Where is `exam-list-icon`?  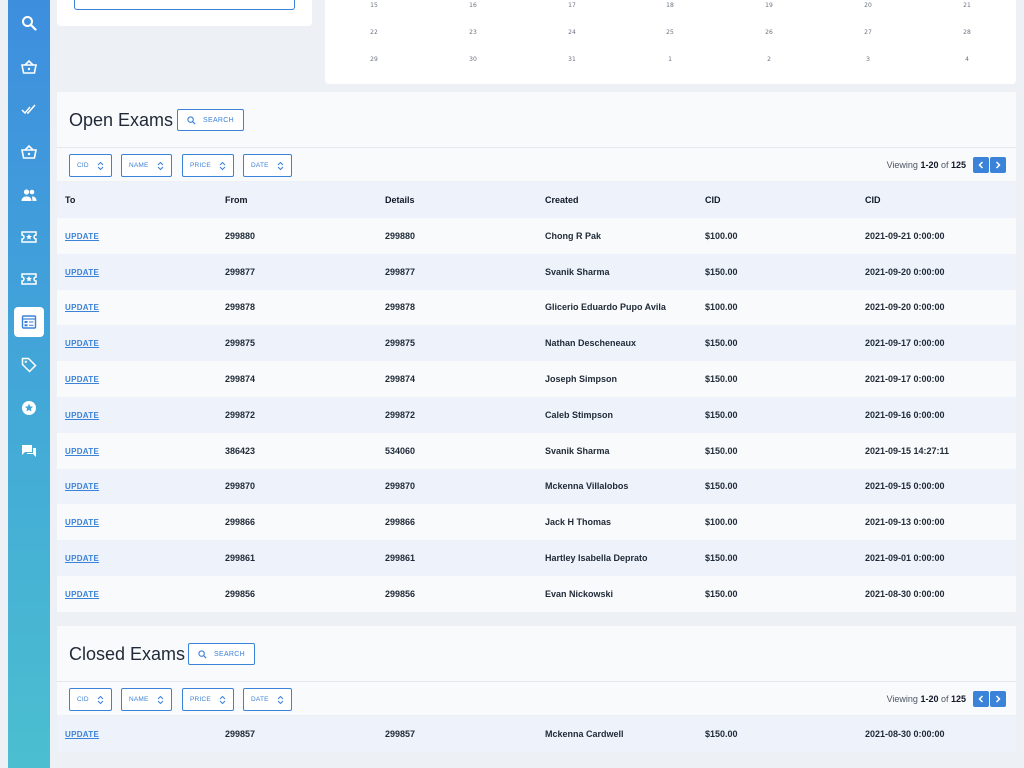 exam-list-icon is located at coordinates (29, 322).